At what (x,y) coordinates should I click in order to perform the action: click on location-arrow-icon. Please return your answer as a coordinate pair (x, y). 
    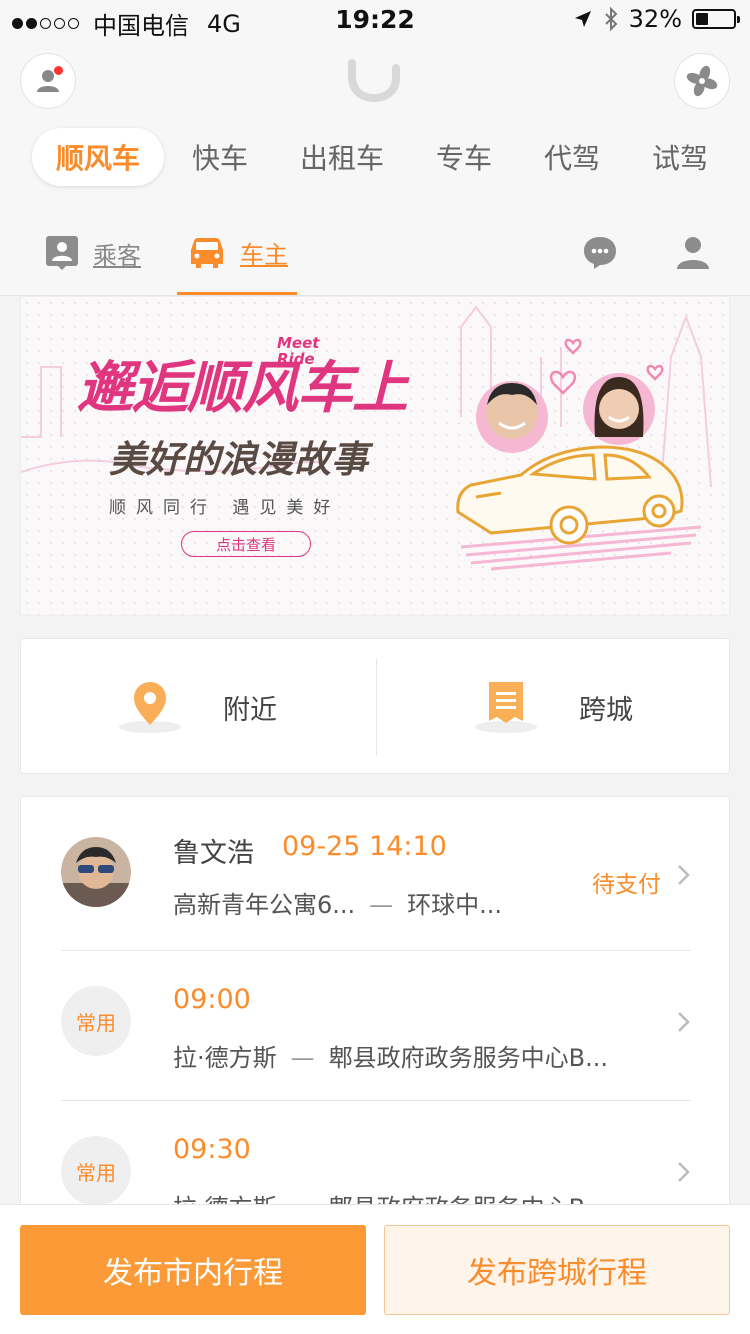
    Looking at the image, I should click on (582, 19).